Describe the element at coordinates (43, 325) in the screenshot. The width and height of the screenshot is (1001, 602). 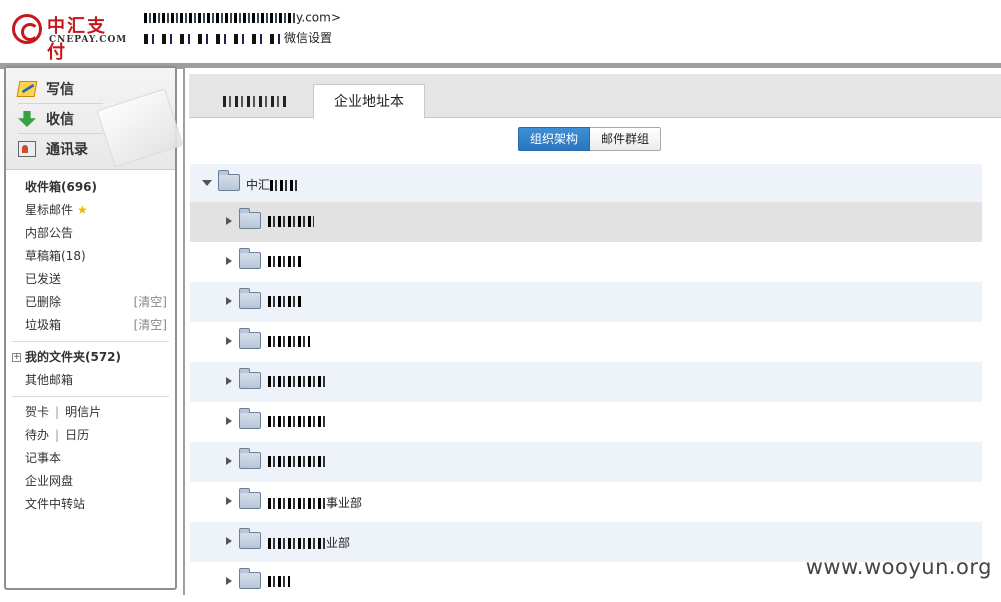
I see `folder-label: 垃圾箱` at that location.